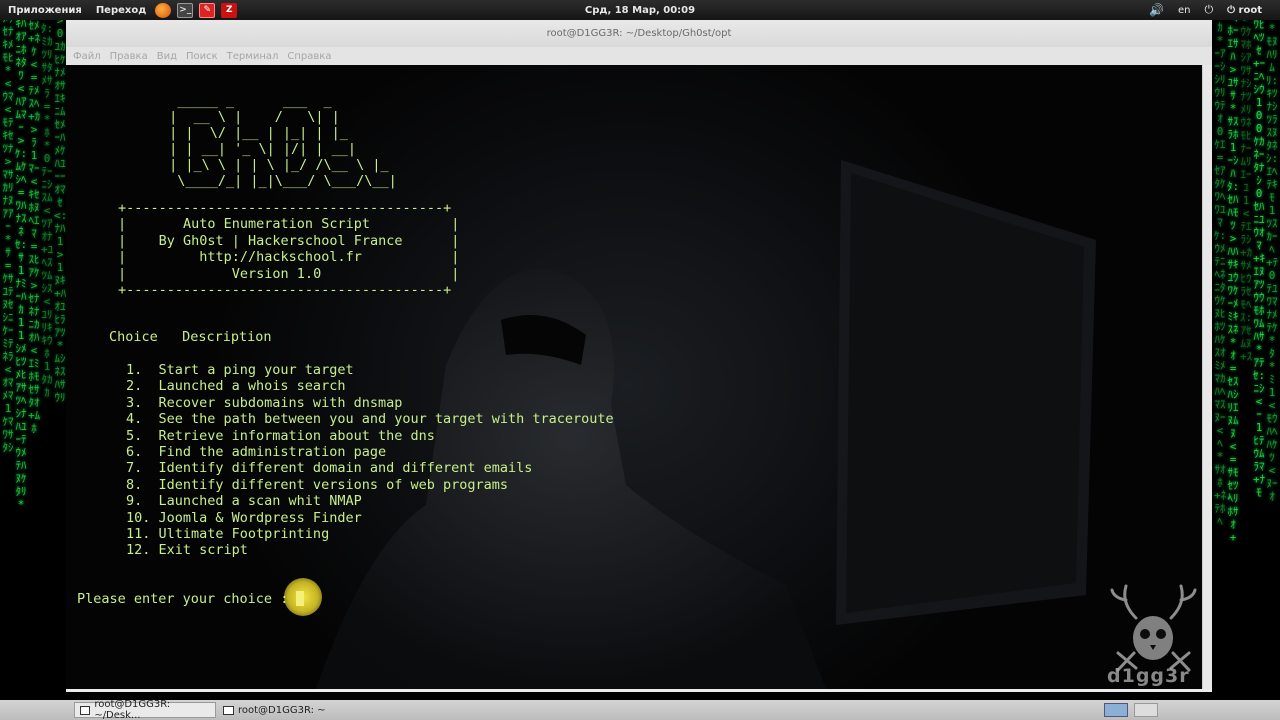 The image size is (1280, 720). Describe the element at coordinates (259, 149) in the screenshot. I see `banner-line: | | __| '_ \| |/| | __|` at that location.